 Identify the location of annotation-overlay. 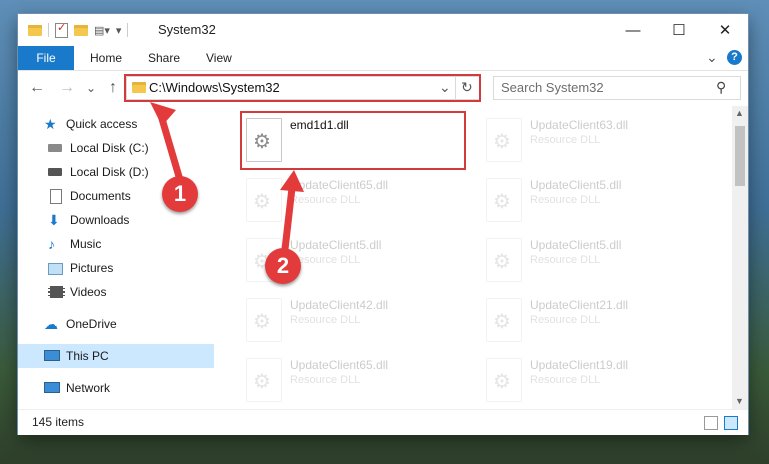
(227, 182).